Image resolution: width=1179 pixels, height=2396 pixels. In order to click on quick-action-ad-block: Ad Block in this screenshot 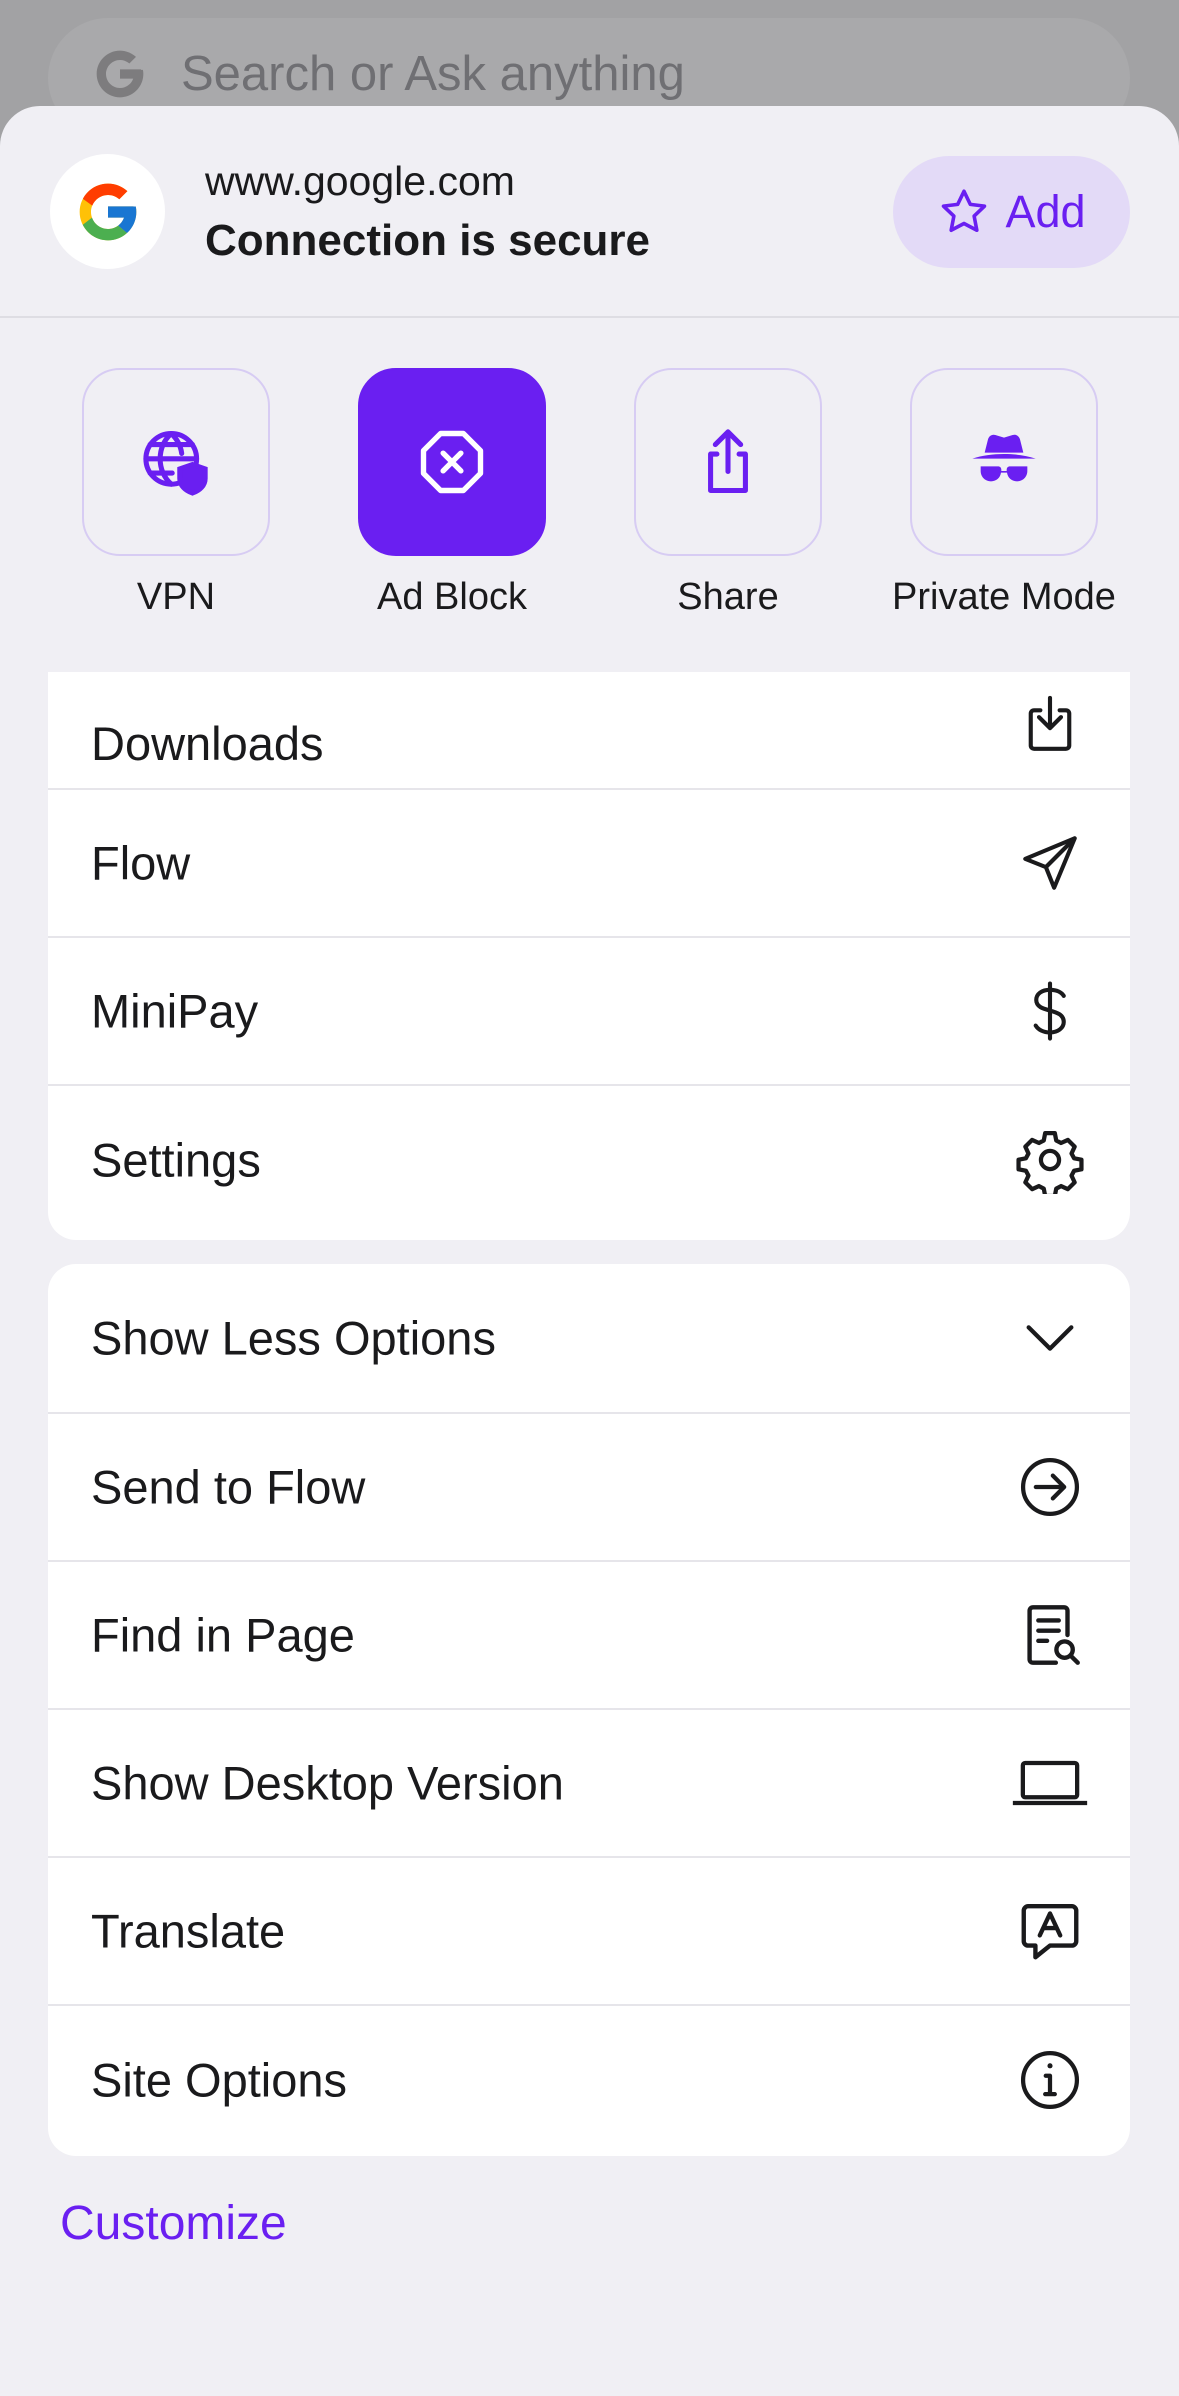, I will do `click(452, 493)`.